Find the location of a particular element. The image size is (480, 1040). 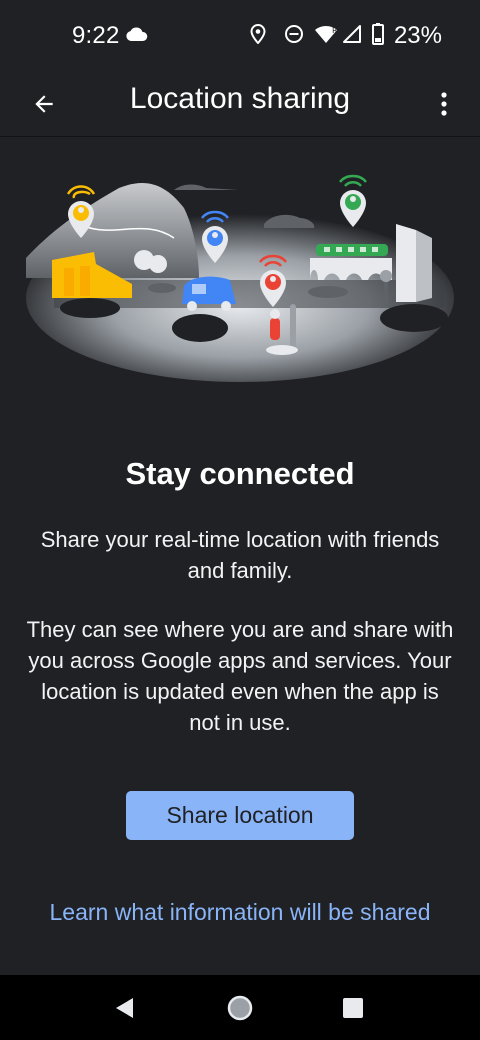

nav-back-icon is located at coordinates (124, 1008).